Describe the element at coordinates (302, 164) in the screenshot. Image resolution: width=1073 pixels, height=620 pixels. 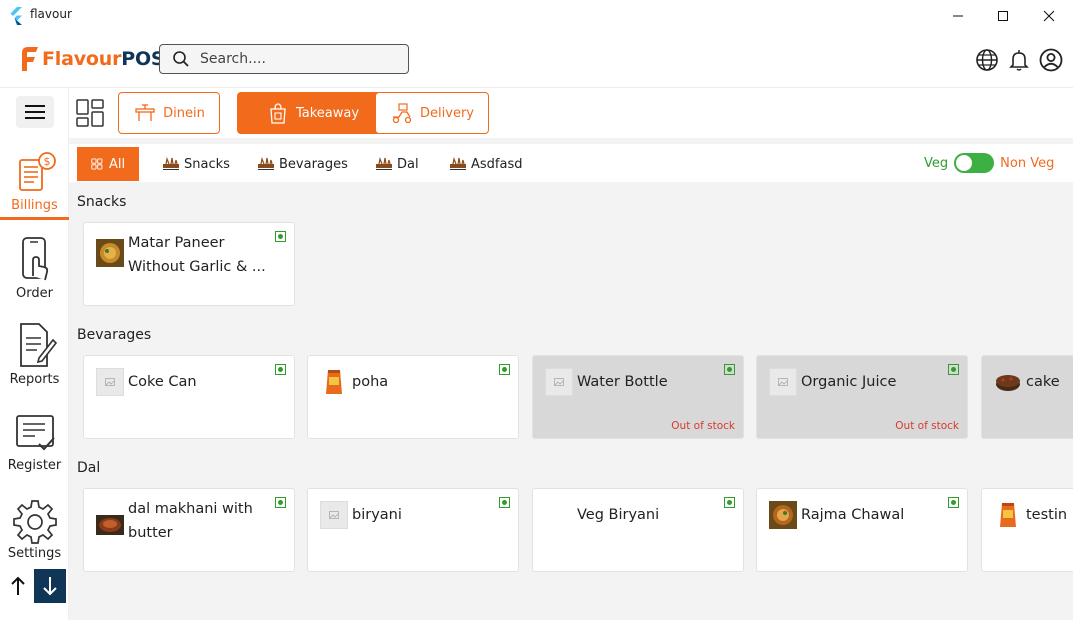
I see `category-tab-bevarages: Bevarages` at that location.